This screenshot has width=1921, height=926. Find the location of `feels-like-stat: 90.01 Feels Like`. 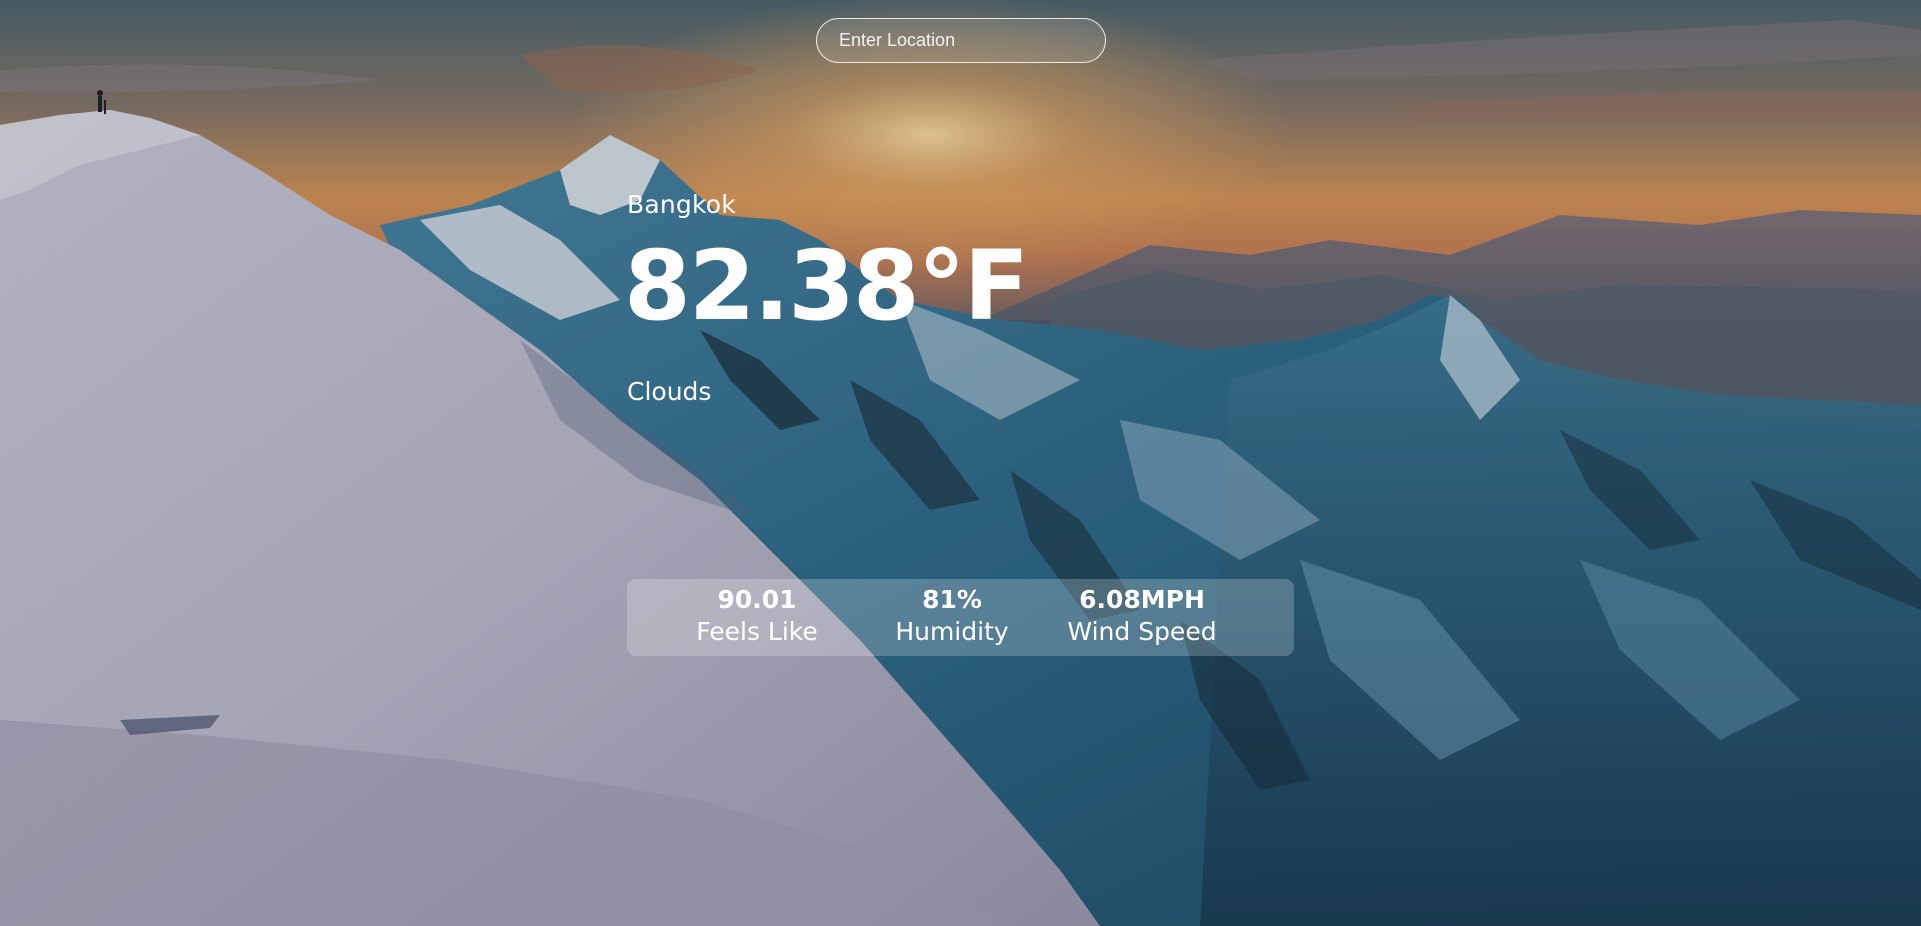

feels-like-stat: 90.01 Feels Like is located at coordinates (757, 617).